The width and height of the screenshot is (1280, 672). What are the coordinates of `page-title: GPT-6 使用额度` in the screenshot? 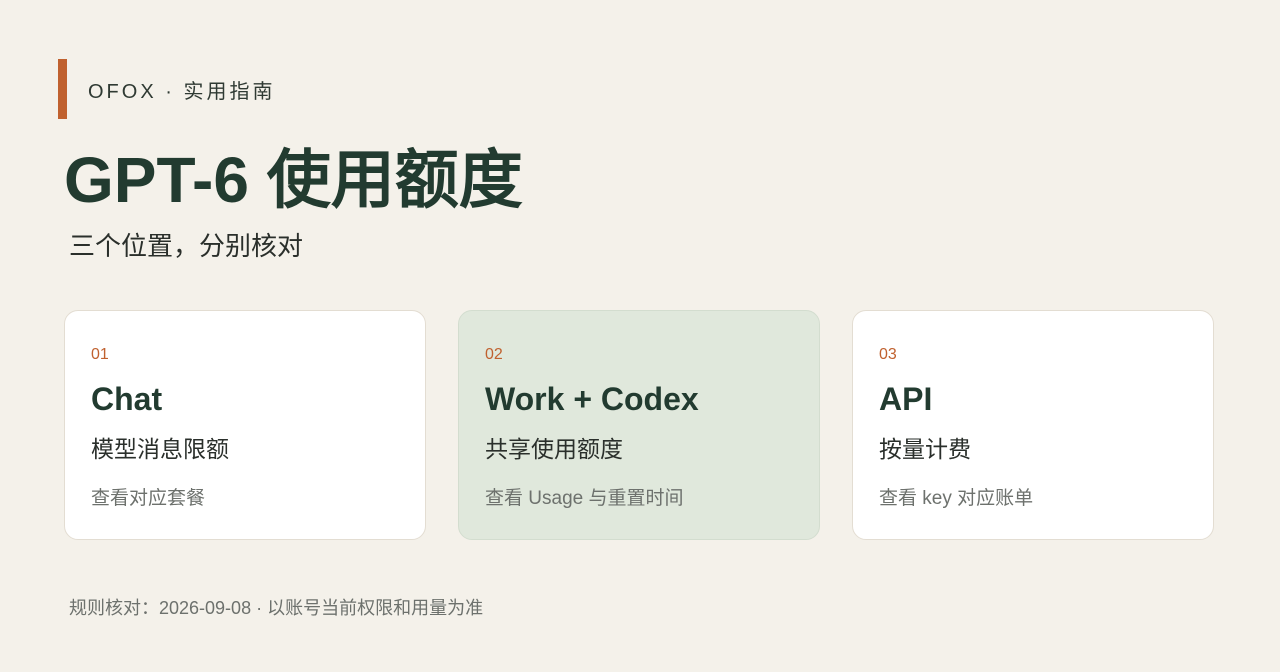 It's located at (293, 180).